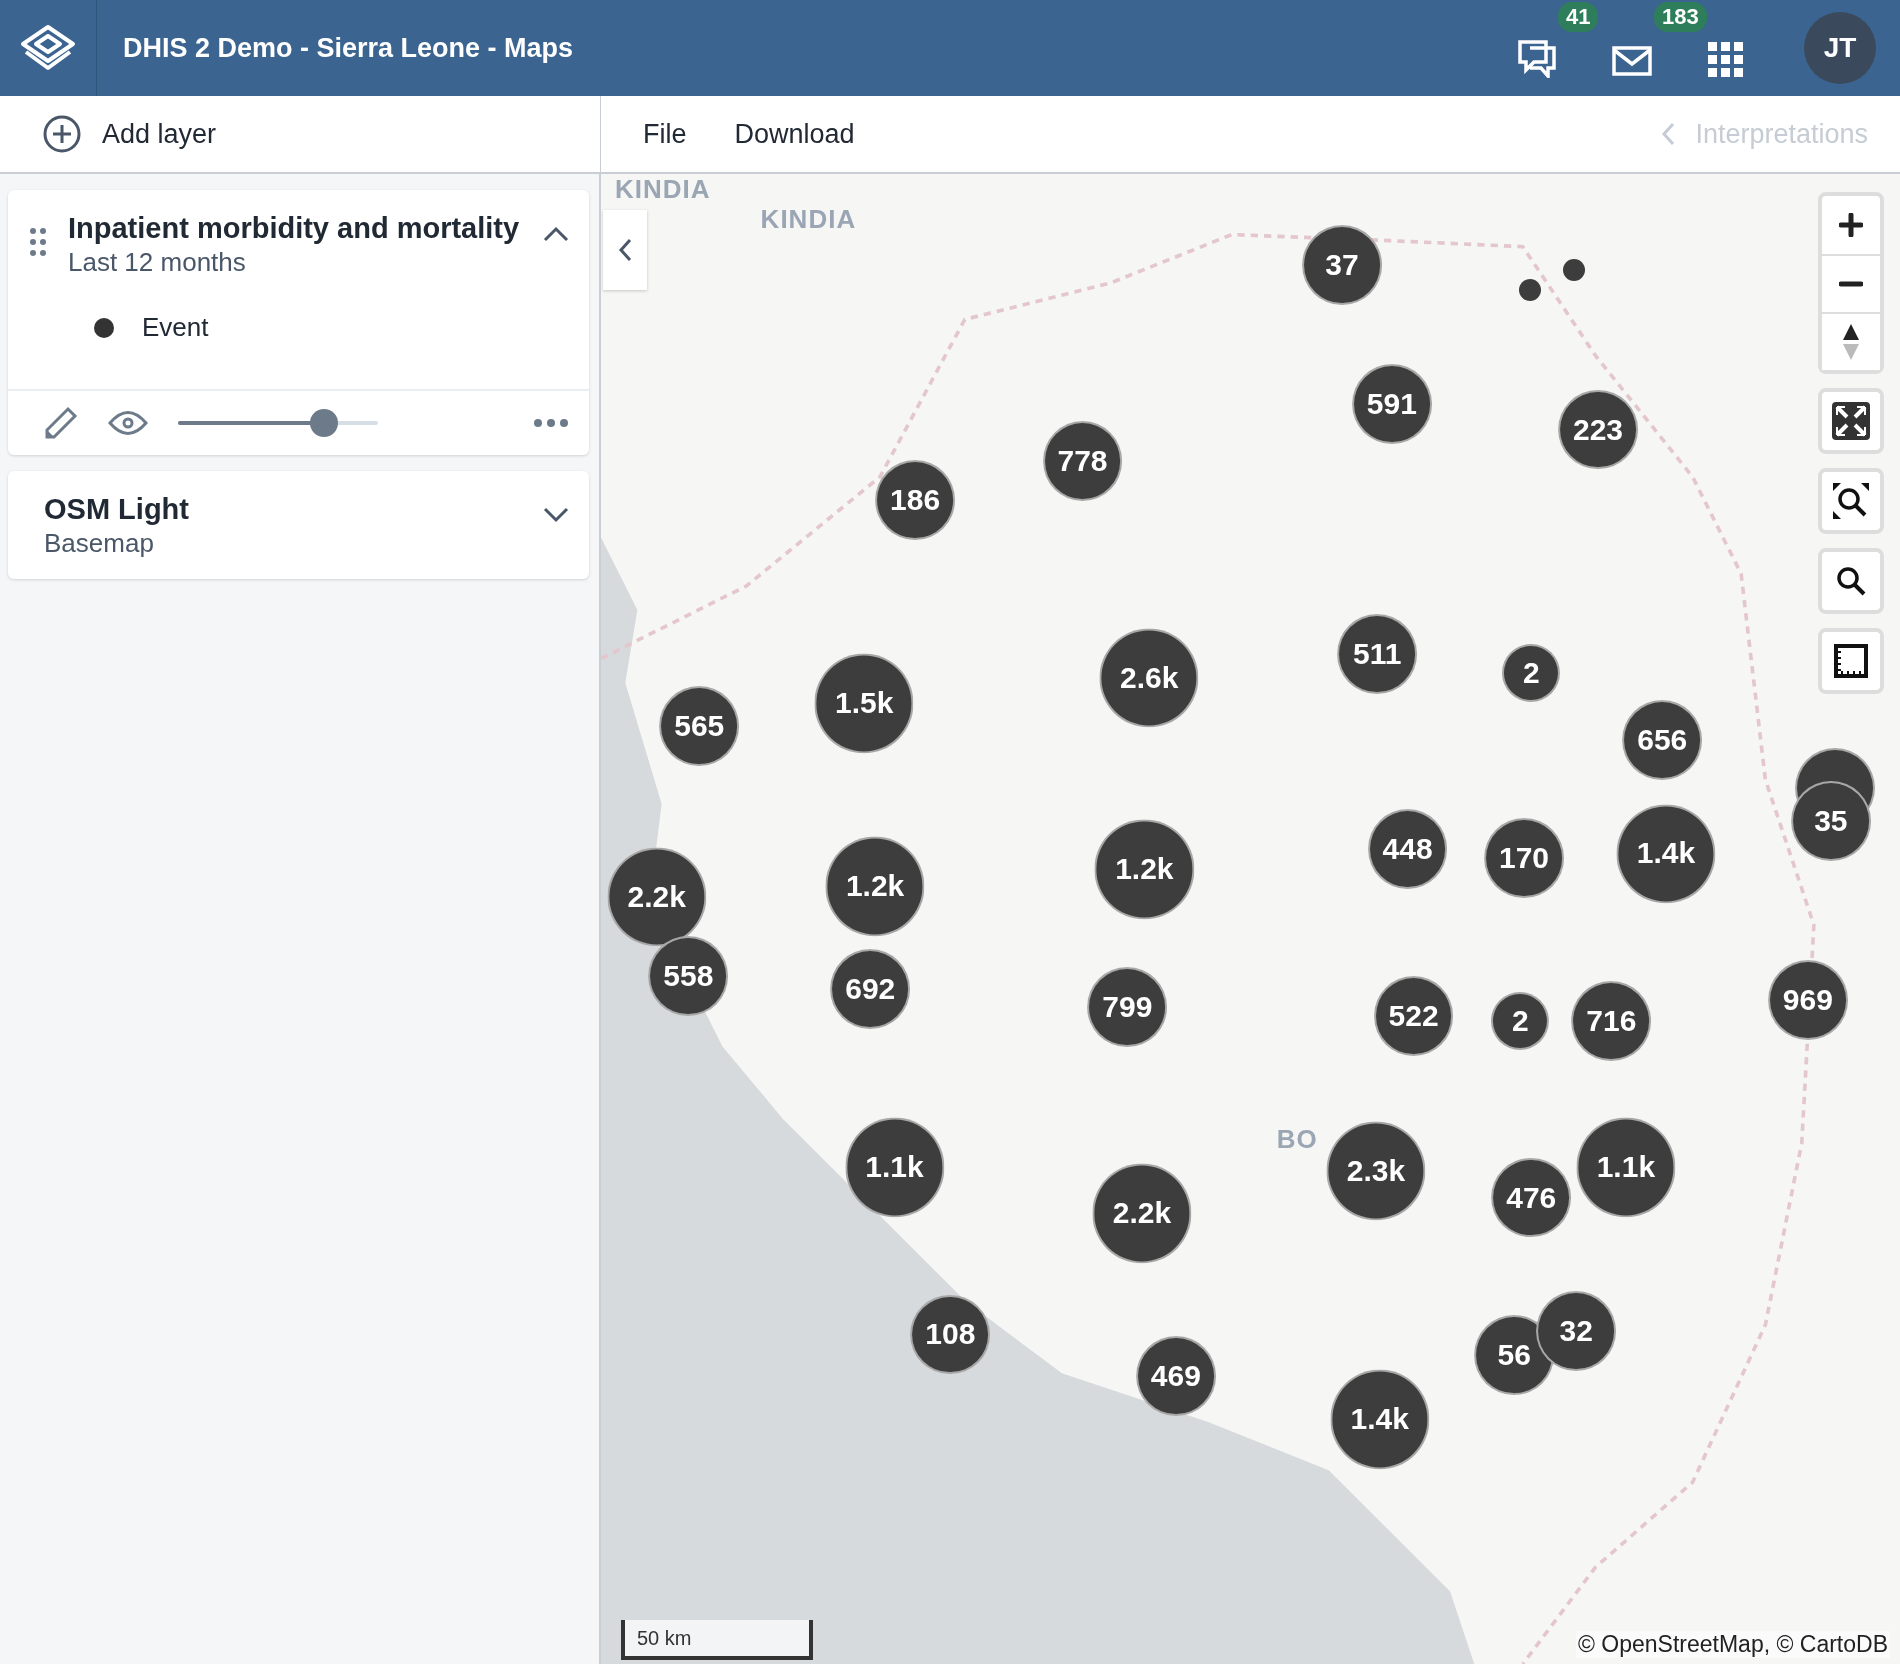 The height and width of the screenshot is (1664, 1900). I want to click on legend-label: Event, so click(175, 327).